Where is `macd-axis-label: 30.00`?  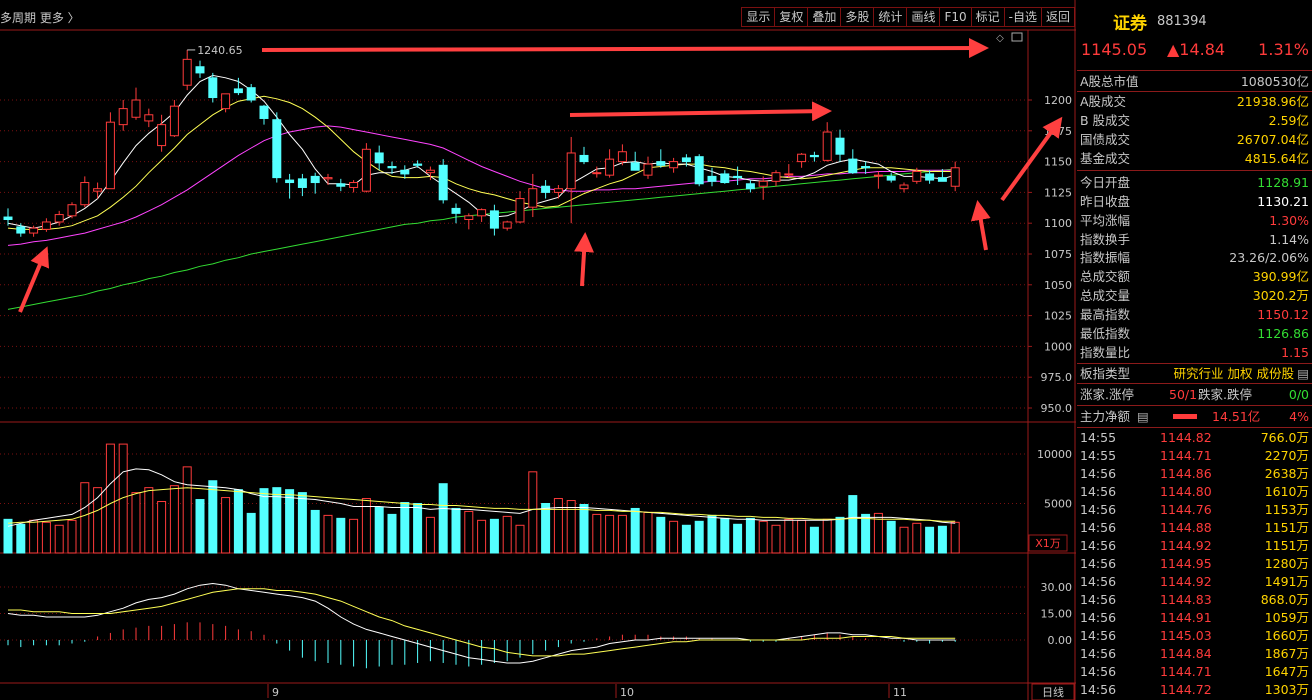 macd-axis-label: 30.00 is located at coordinates (1057, 587).